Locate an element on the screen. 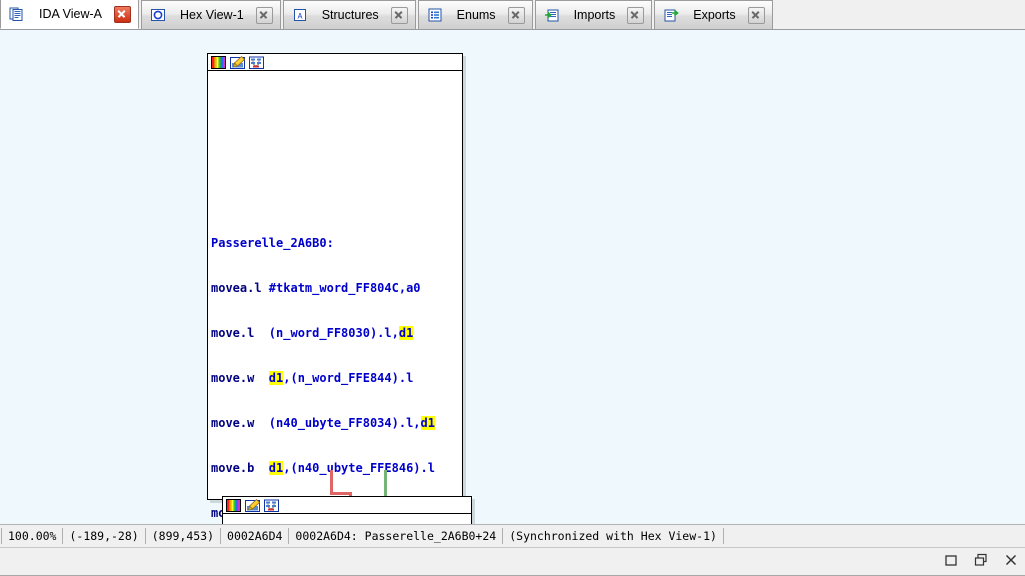 Image resolution: width=1025 pixels, height=576 pixels. status-file-offset: 0002A6D4 is located at coordinates (255, 535).